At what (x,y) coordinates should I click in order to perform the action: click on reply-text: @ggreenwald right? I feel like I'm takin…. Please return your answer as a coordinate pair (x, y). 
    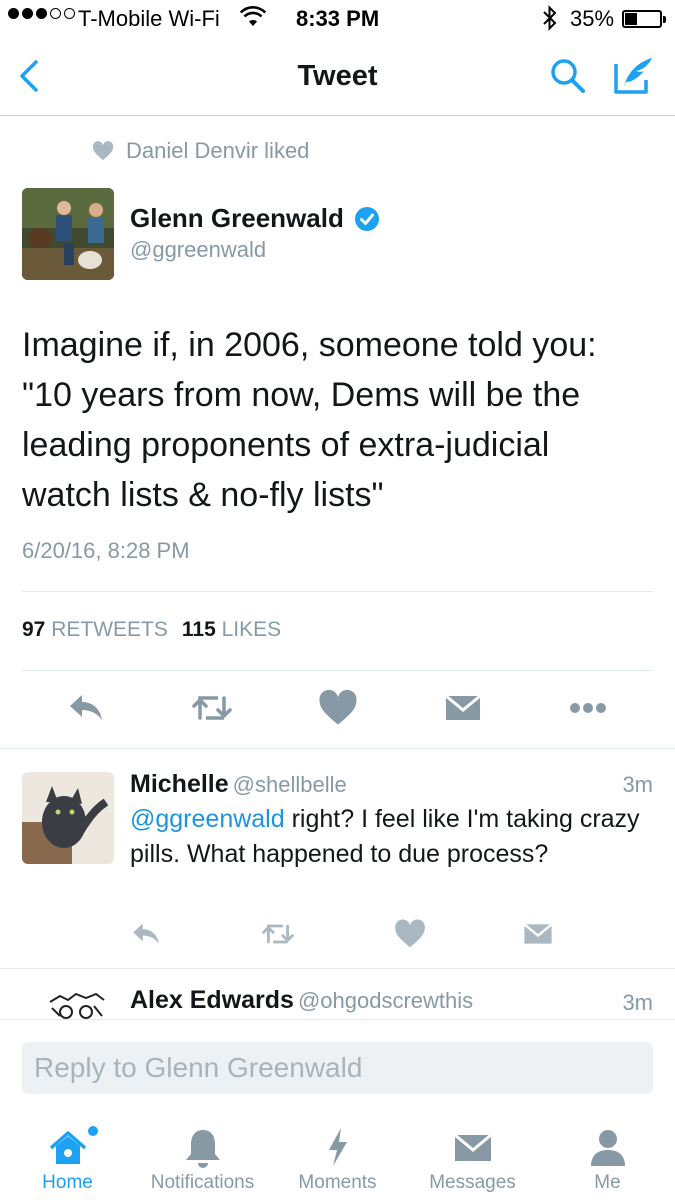
    Looking at the image, I should click on (390, 837).